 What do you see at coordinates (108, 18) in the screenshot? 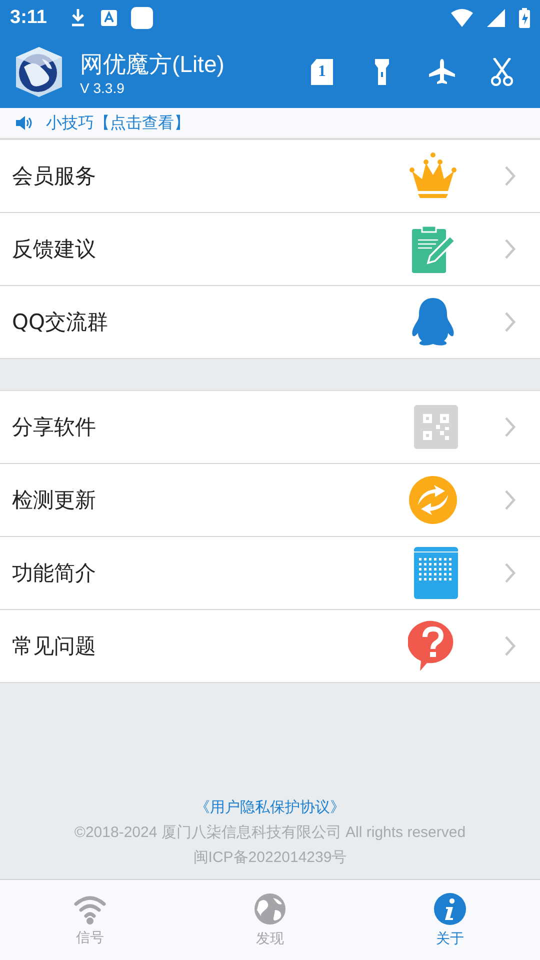
I see `app-notification-icon` at bounding box center [108, 18].